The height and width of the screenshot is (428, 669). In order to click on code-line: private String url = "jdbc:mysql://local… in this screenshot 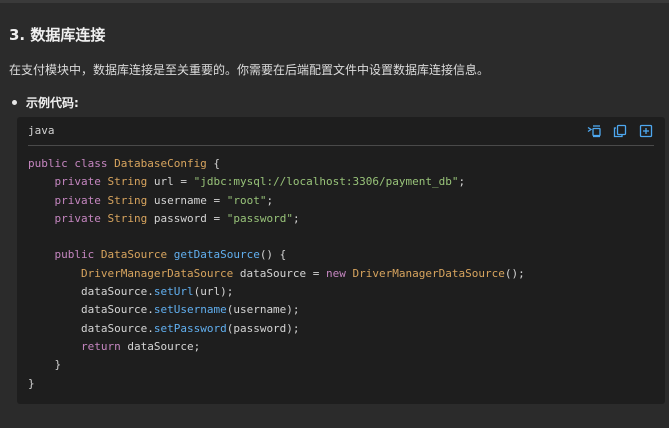, I will do `click(276, 182)`.